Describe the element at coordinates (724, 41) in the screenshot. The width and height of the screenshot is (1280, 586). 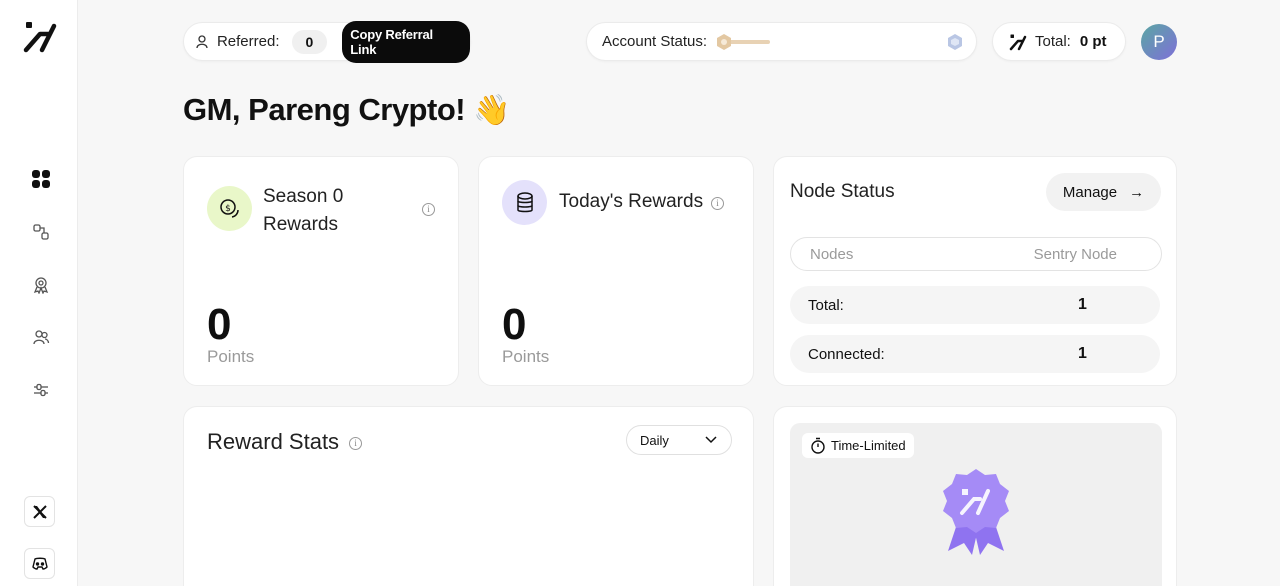
I see `status-start-badge-icon` at that location.